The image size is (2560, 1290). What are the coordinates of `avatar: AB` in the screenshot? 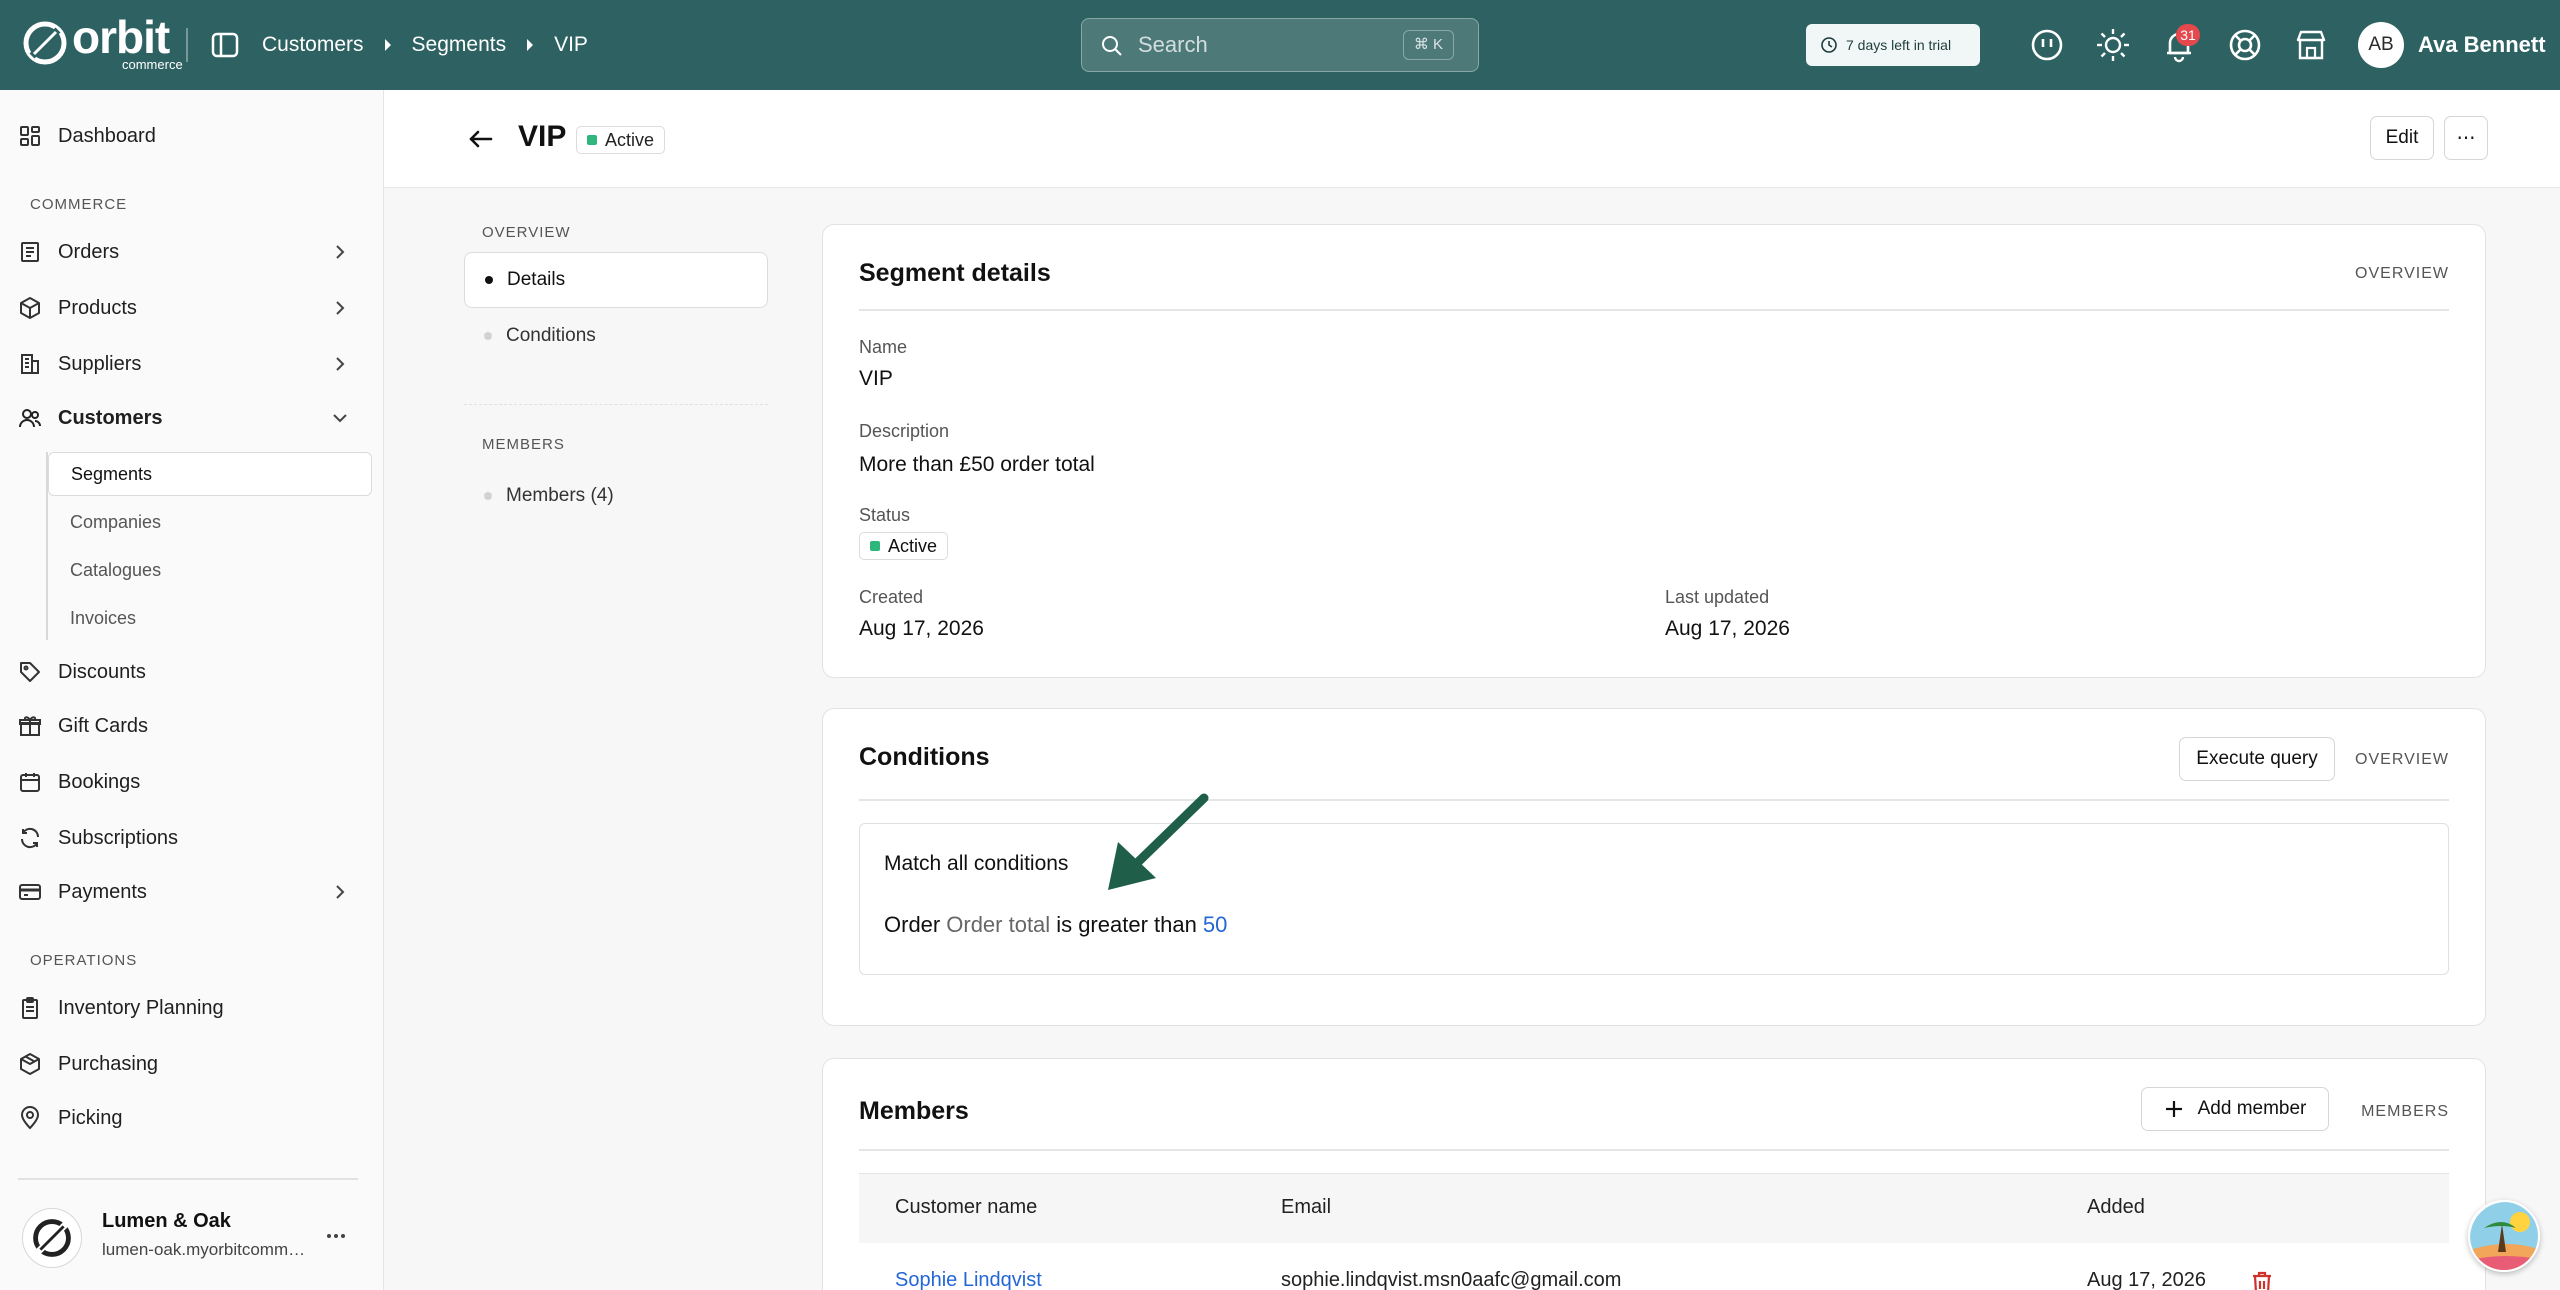 It's located at (2381, 45).